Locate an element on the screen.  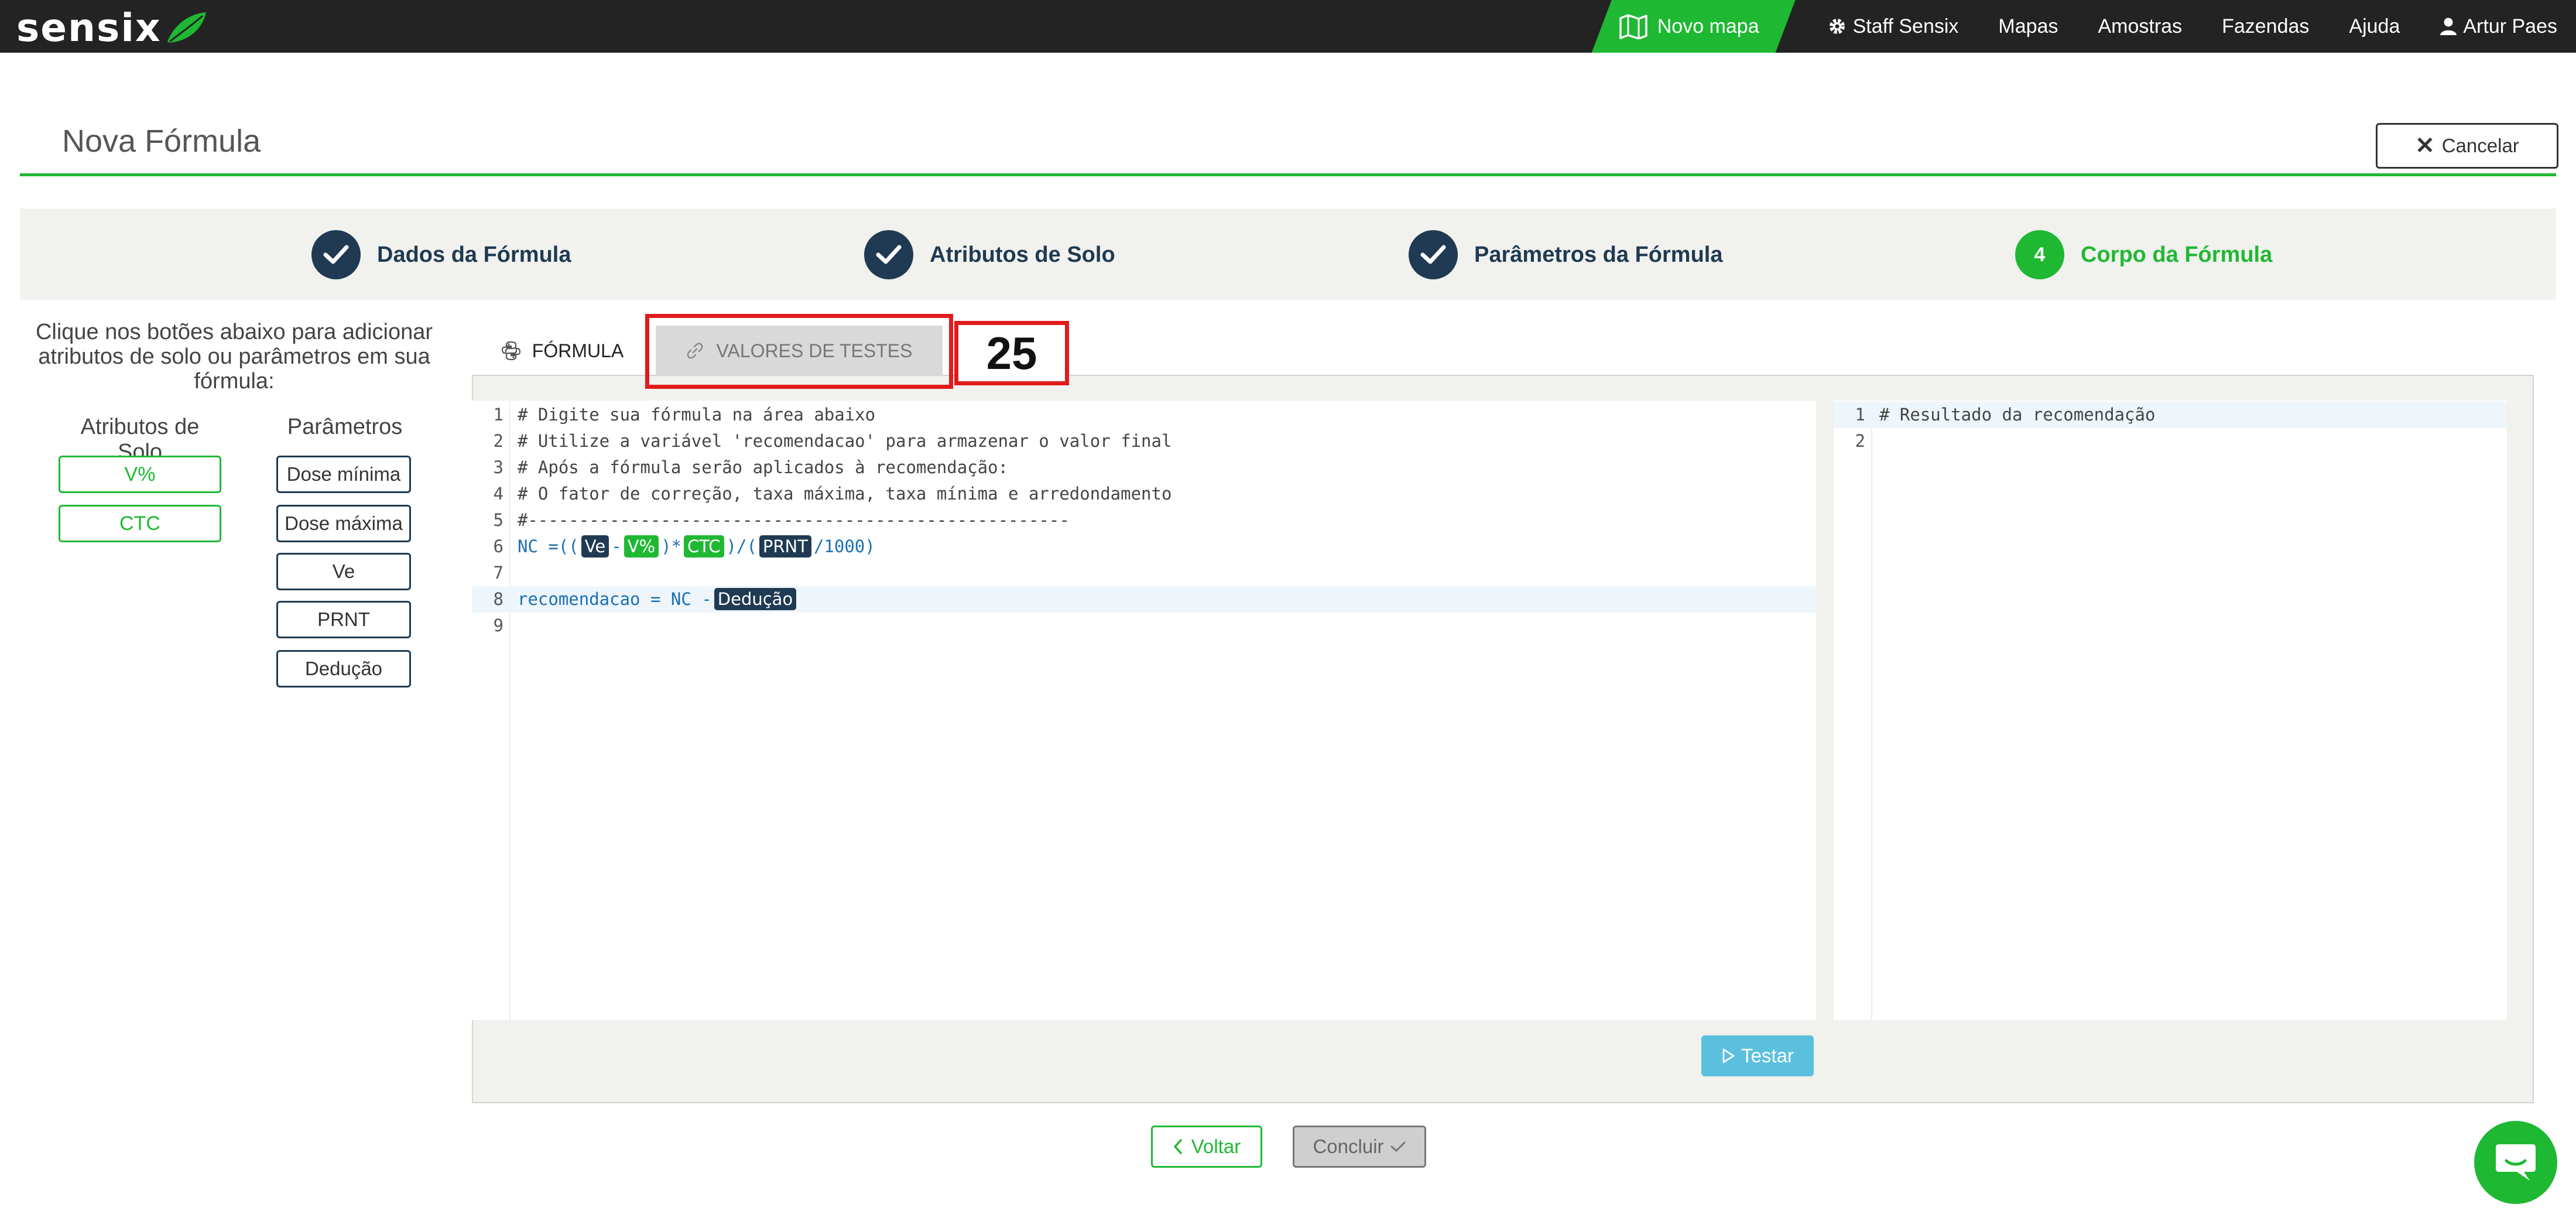
nav-staff-sensix-label: Staff Sensix is located at coordinates (1905, 26).